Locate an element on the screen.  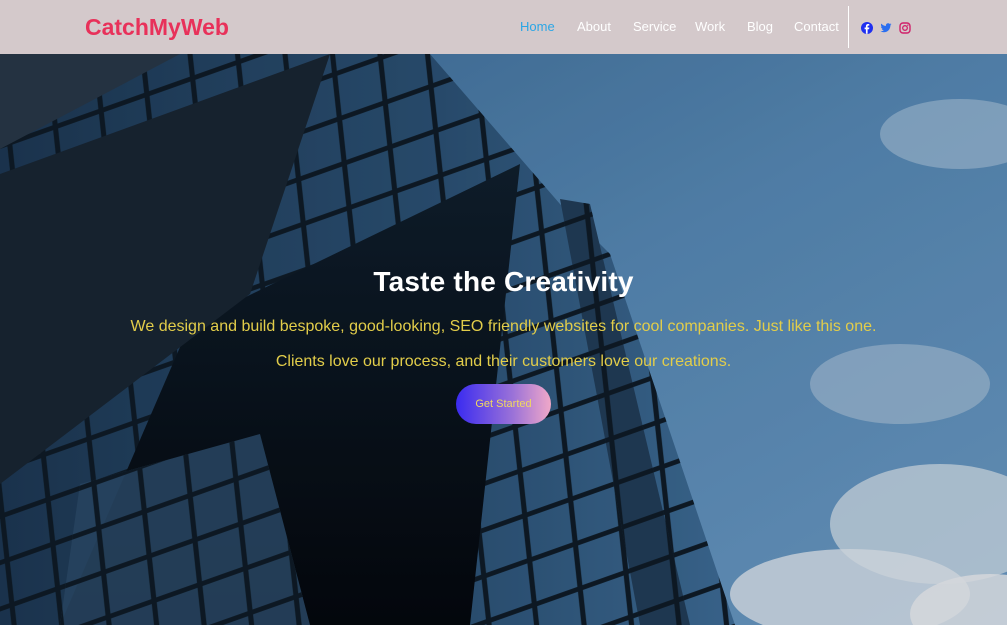
hero-title: Taste the Creativity is located at coordinates (503, 281).